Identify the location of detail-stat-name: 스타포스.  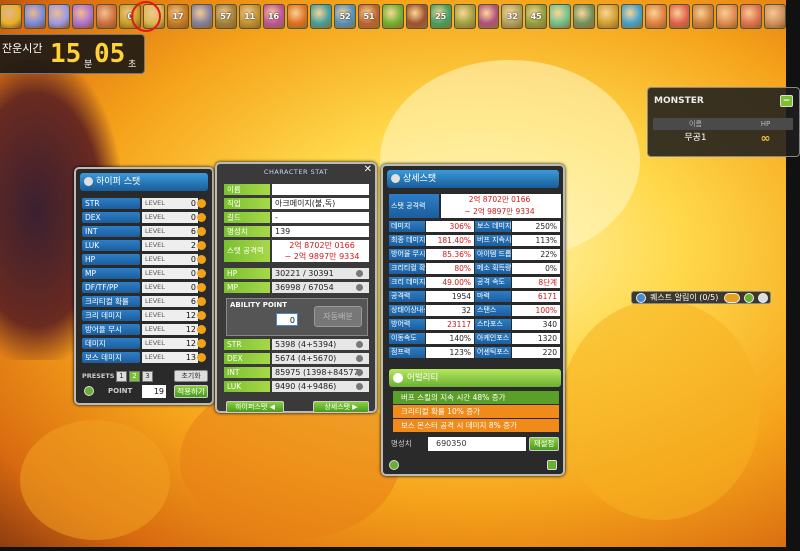
(493, 324).